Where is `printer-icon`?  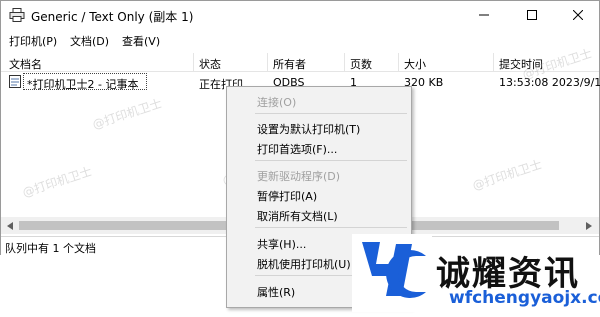 printer-icon is located at coordinates (17, 15).